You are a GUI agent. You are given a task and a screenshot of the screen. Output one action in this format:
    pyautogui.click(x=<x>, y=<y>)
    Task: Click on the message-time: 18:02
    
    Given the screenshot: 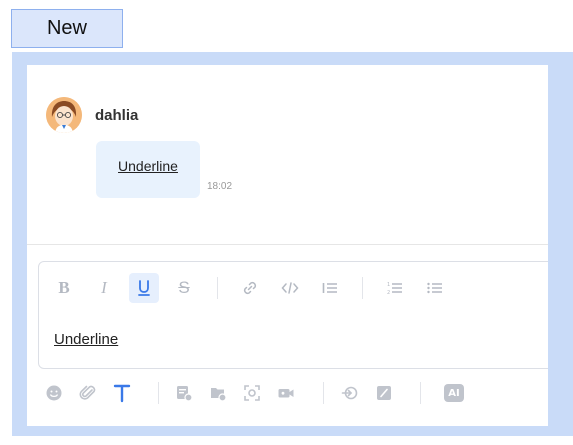 What is the action you would take?
    pyautogui.click(x=220, y=186)
    